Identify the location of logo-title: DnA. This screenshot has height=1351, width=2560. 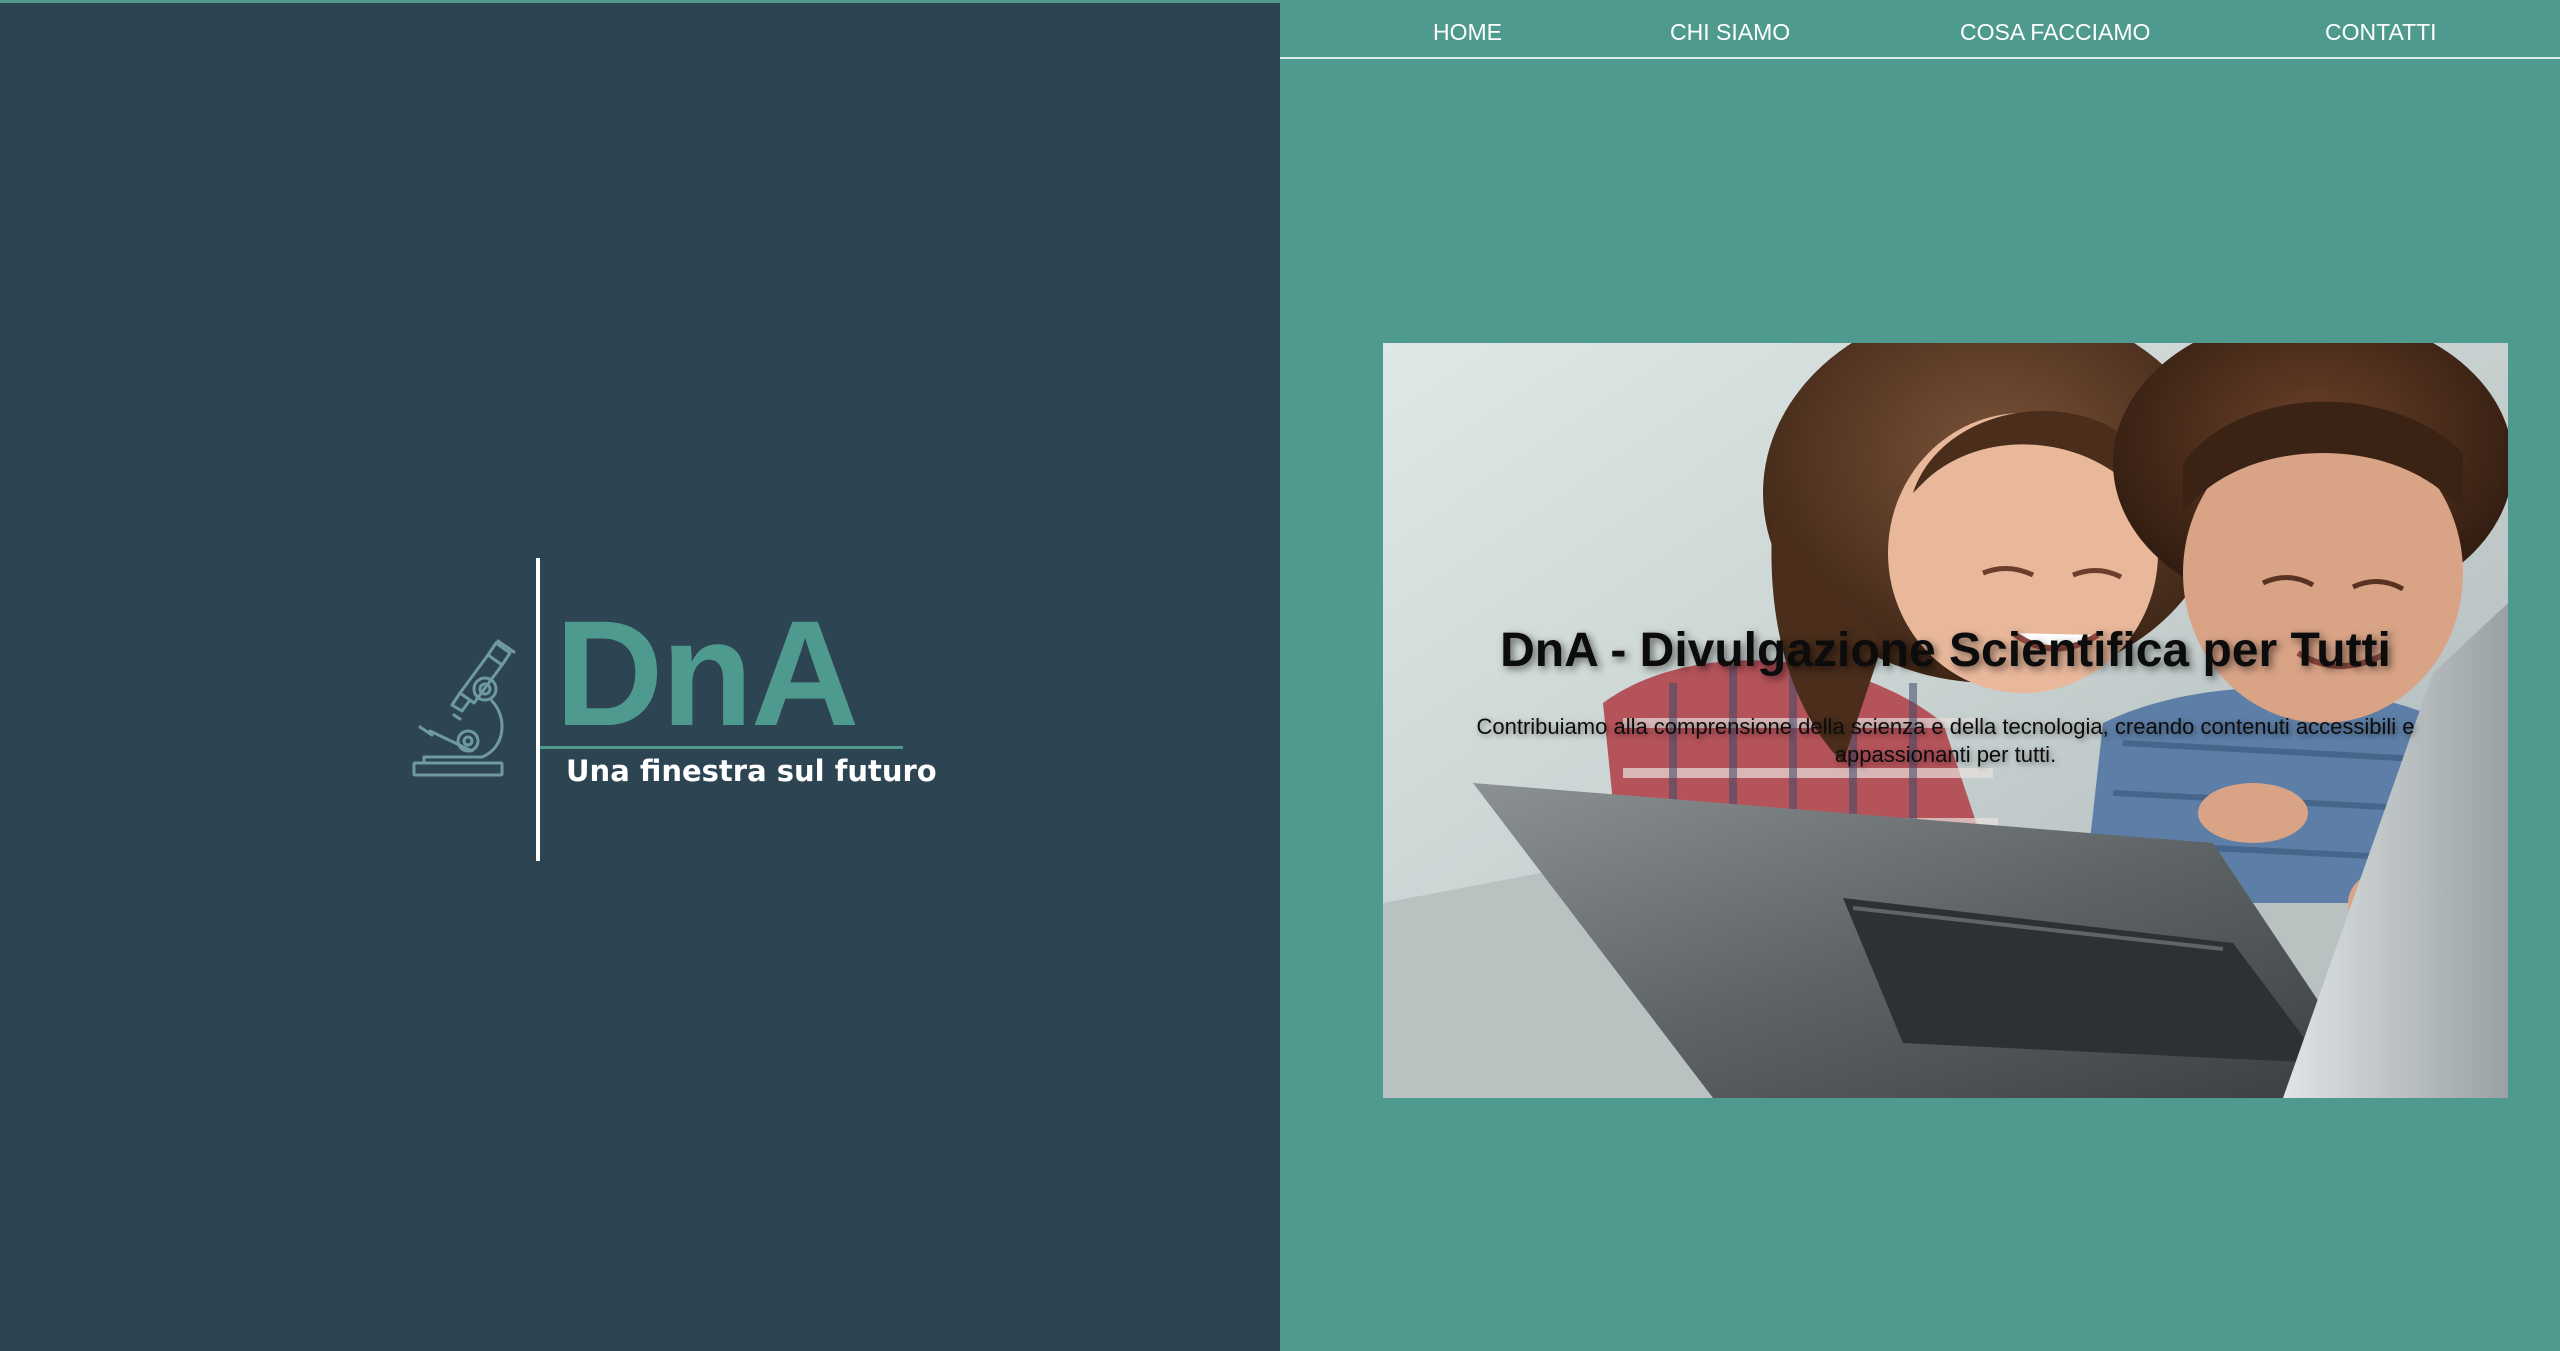
(707, 673).